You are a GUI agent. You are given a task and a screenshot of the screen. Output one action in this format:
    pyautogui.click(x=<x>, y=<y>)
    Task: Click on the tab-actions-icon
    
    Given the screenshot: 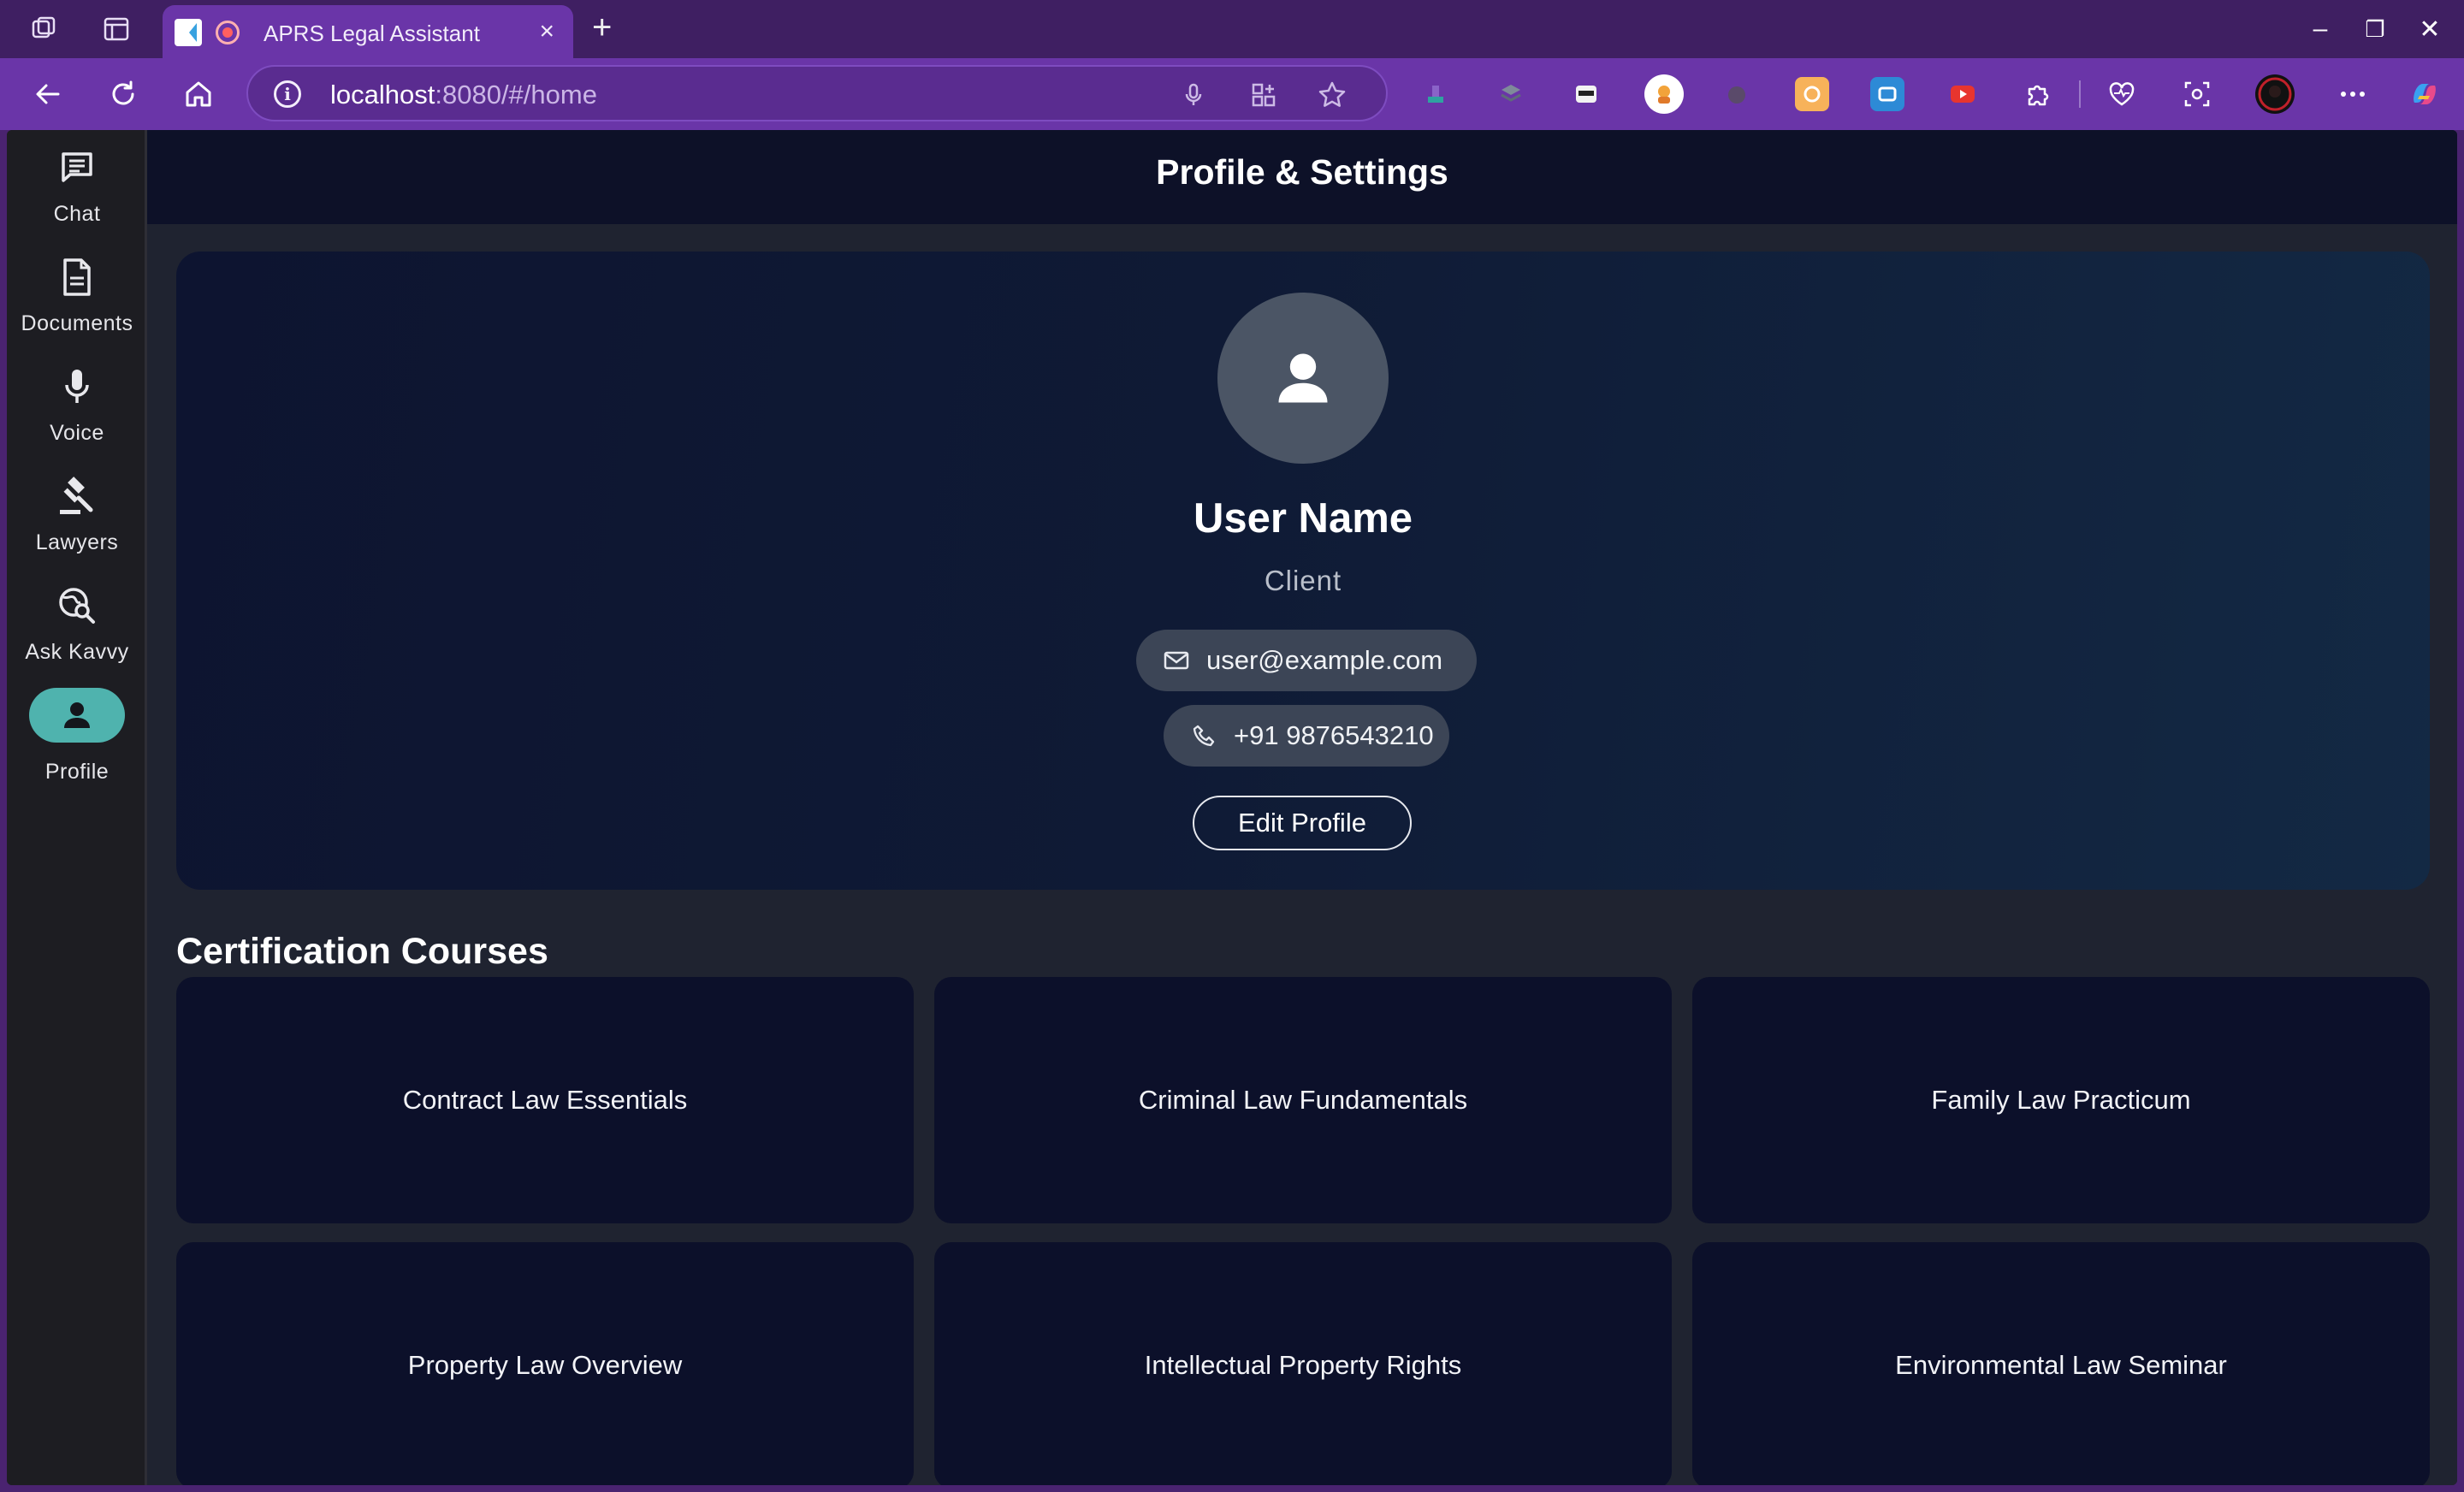 What is the action you would take?
    pyautogui.click(x=116, y=29)
    